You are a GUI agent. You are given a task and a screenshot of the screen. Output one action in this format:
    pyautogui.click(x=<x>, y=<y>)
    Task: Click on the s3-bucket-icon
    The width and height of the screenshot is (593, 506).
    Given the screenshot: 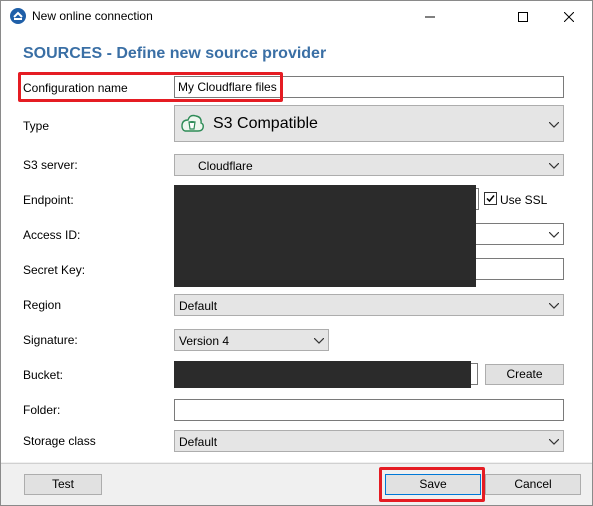 What is the action you would take?
    pyautogui.click(x=192, y=123)
    